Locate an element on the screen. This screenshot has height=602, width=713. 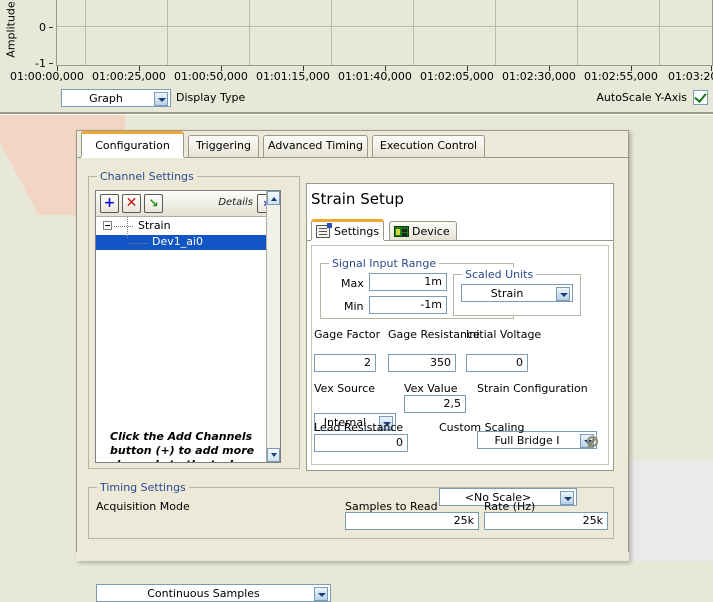
gage-resistance-input: 350 is located at coordinates (422, 363).